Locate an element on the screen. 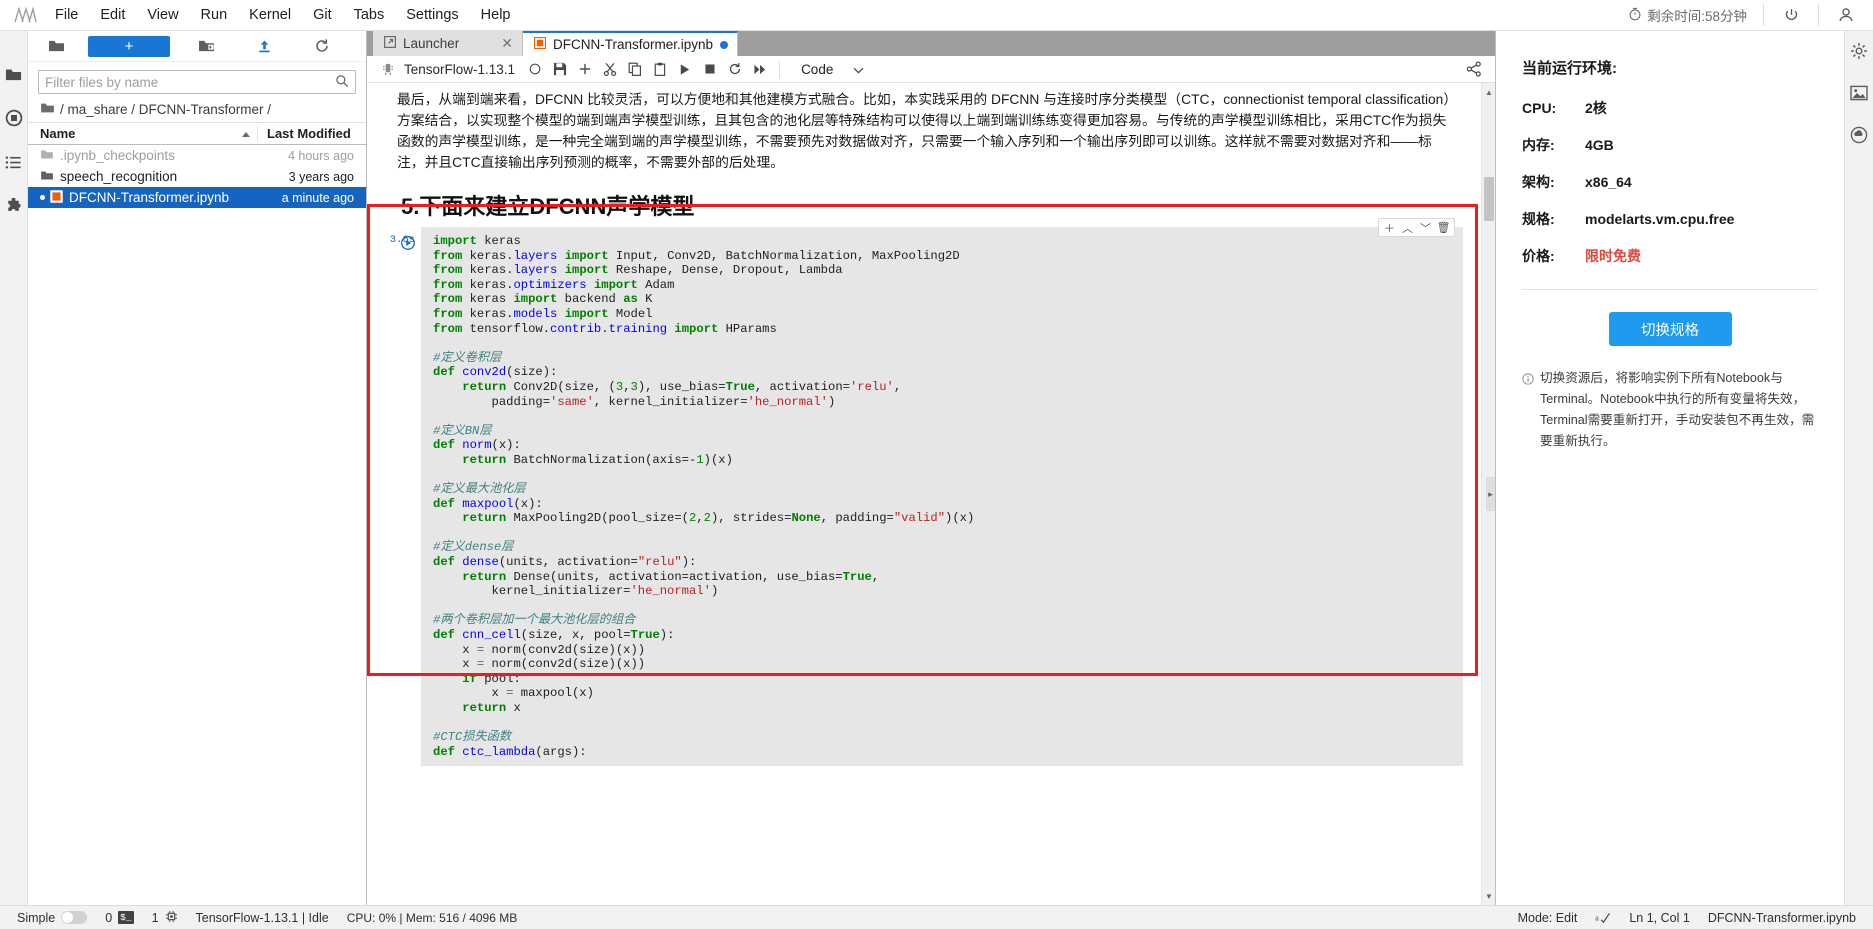 This screenshot has width=1873, height=929. divider is located at coordinates (780, 69).